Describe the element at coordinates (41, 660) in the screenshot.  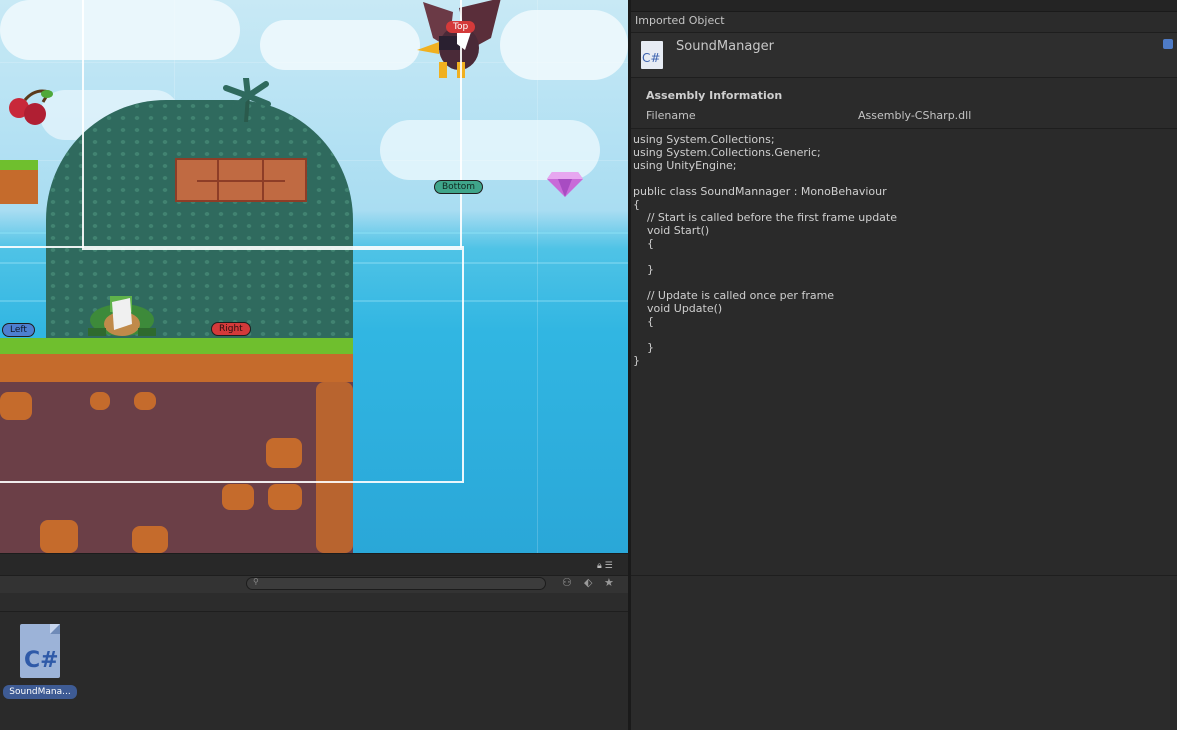
I see `csharp-label: C#` at that location.